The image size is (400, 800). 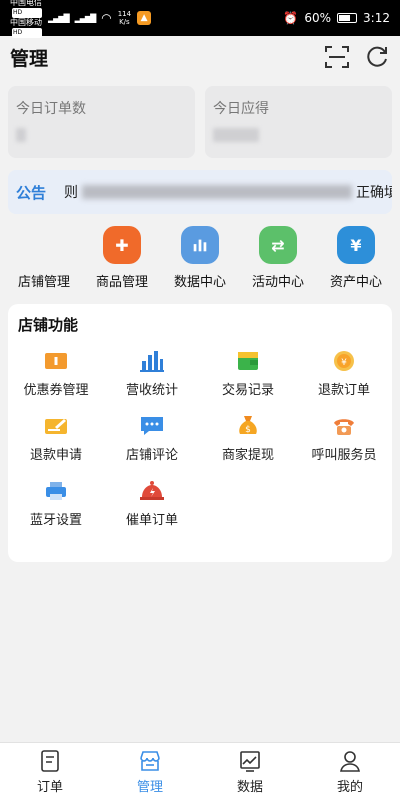 I want to click on nav-tab-label: 我的, so click(x=349, y=787).